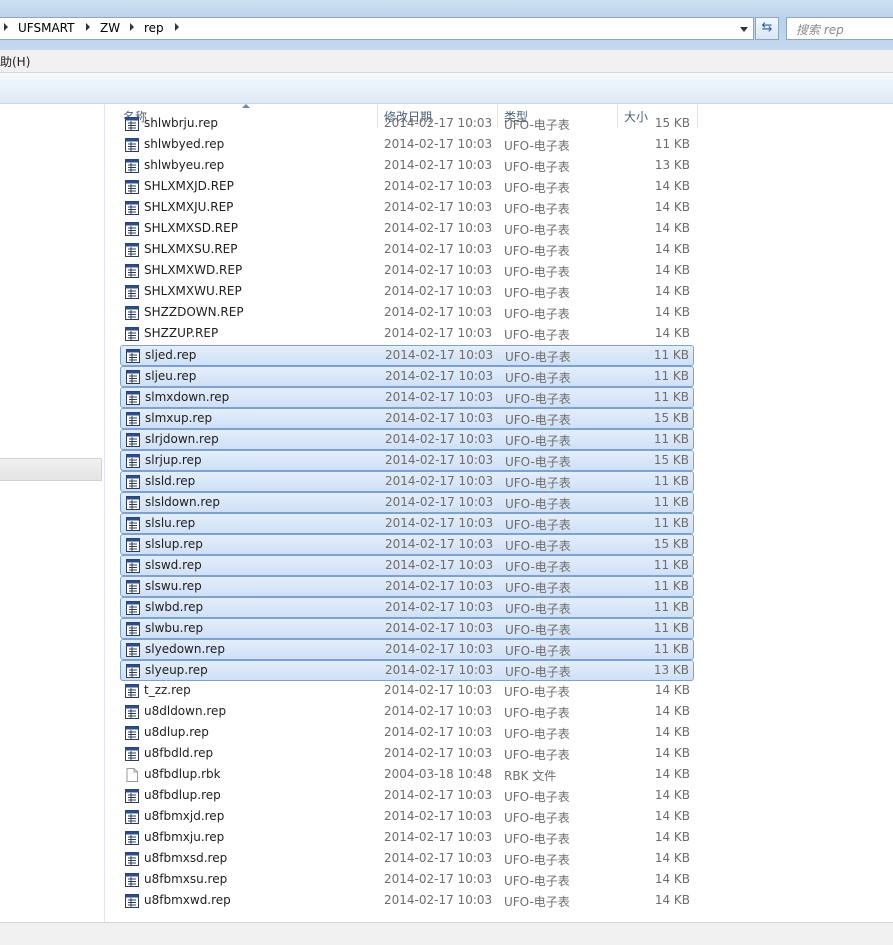 The height and width of the screenshot is (945, 893). Describe the element at coordinates (377, 28) in the screenshot. I see `address-breadcrumb-box: UFSMART ZW rep` at that location.